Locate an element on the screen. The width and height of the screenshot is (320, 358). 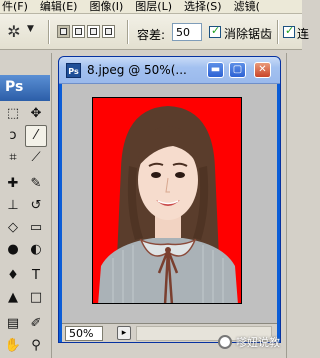
clone-stamp-icon: ⊥ is located at coordinates (13, 206).